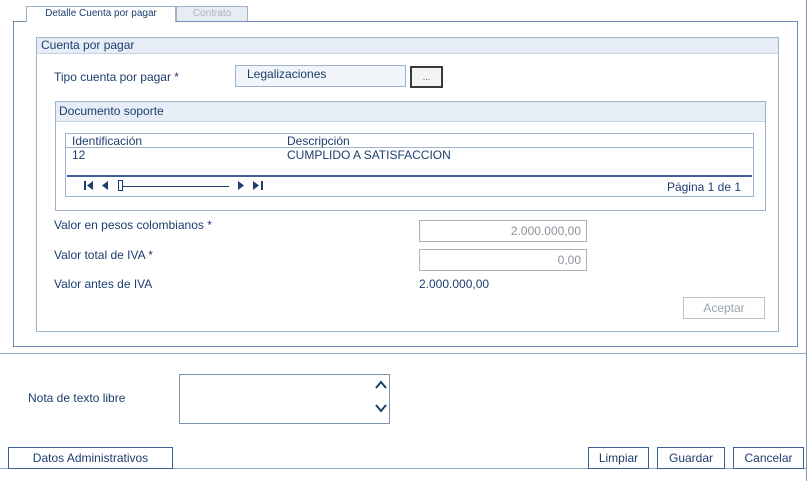  I want to click on last-page-icon, so click(258, 187).